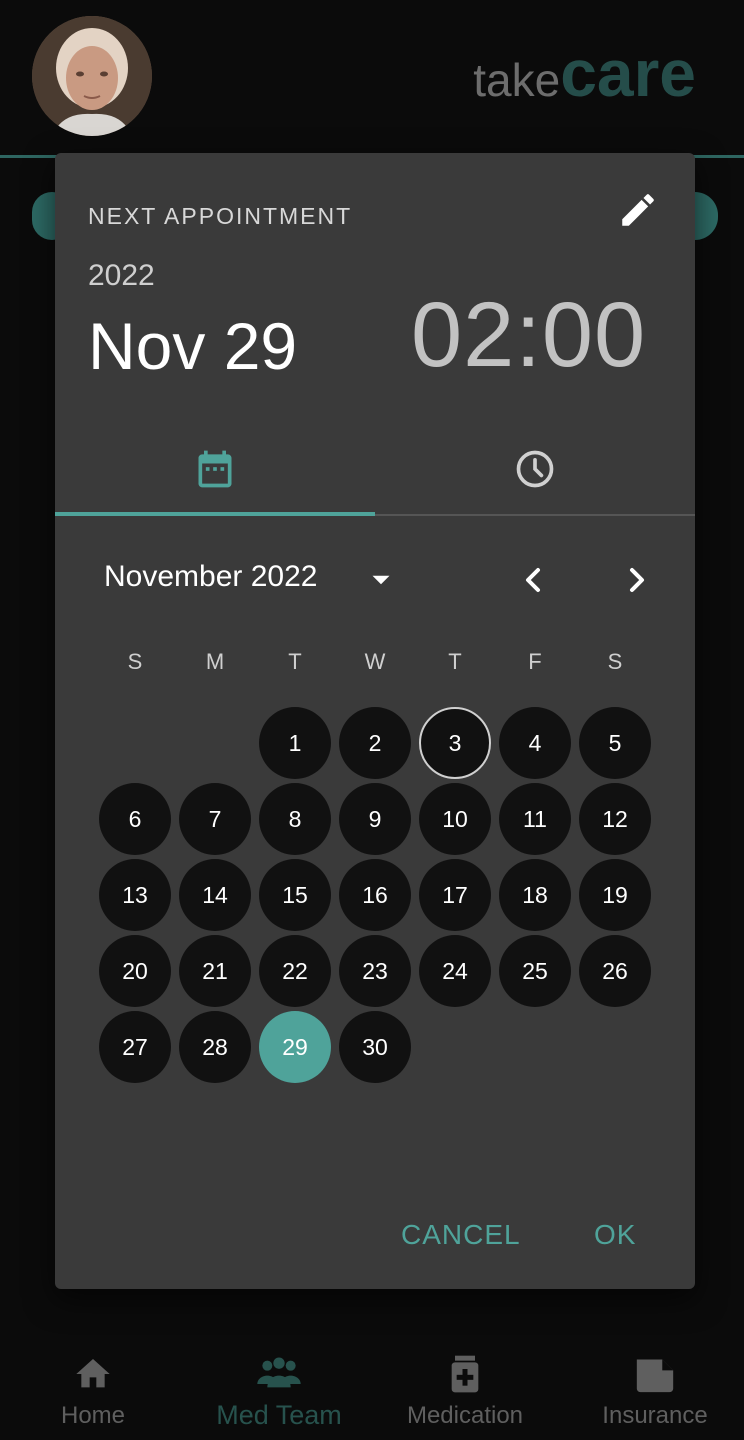  What do you see at coordinates (215, 819) in the screenshot?
I see `day-cell: 7` at bounding box center [215, 819].